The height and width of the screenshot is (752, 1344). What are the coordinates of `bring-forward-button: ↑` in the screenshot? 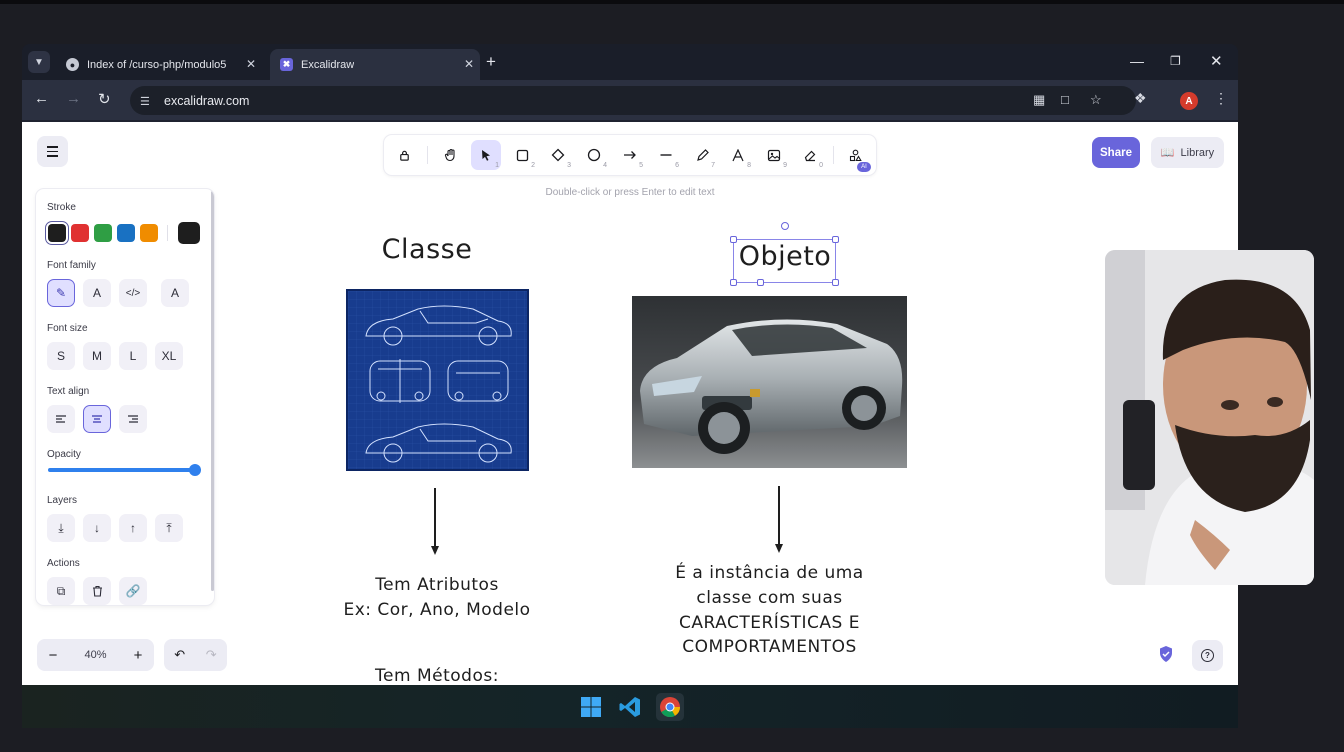 It's located at (133, 528).